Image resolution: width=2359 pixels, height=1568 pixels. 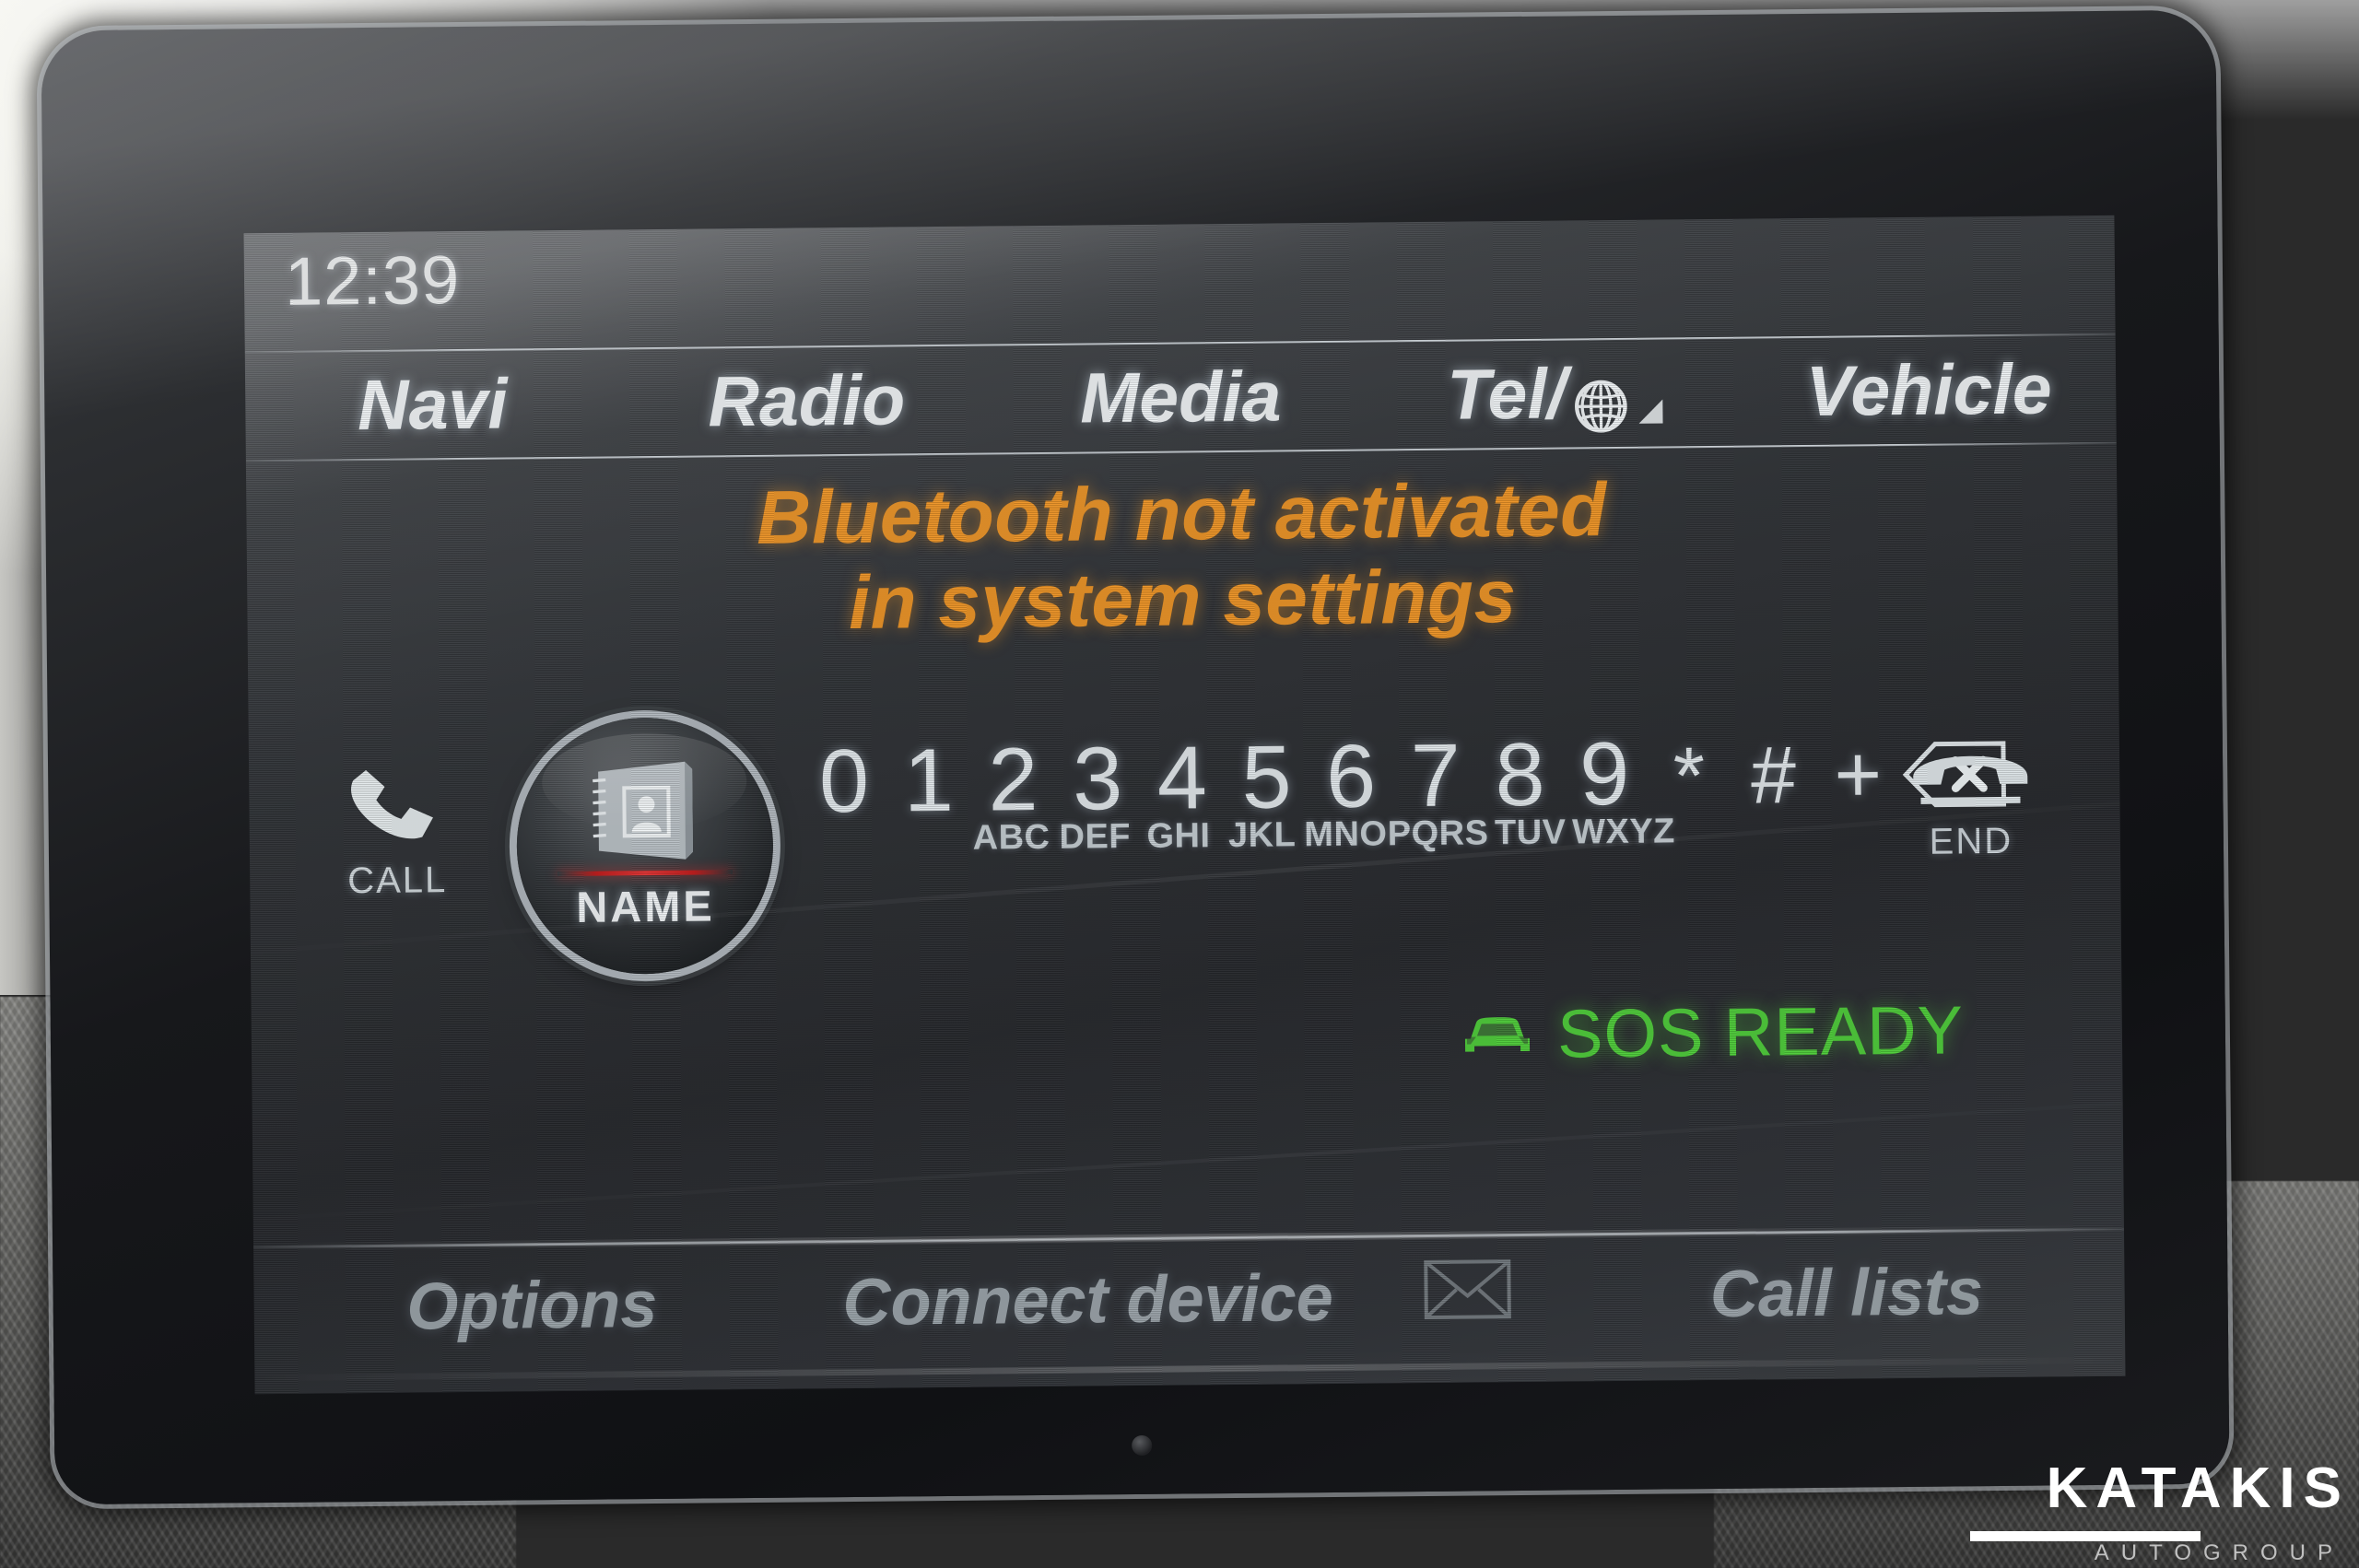 I want to click on signal-triangle-icon, so click(x=1650, y=412).